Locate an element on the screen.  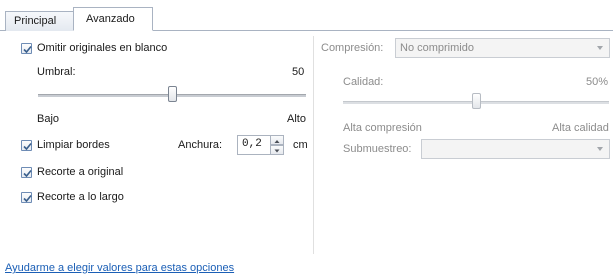
tab-avanzado: Avanzado is located at coordinates (113, 19).